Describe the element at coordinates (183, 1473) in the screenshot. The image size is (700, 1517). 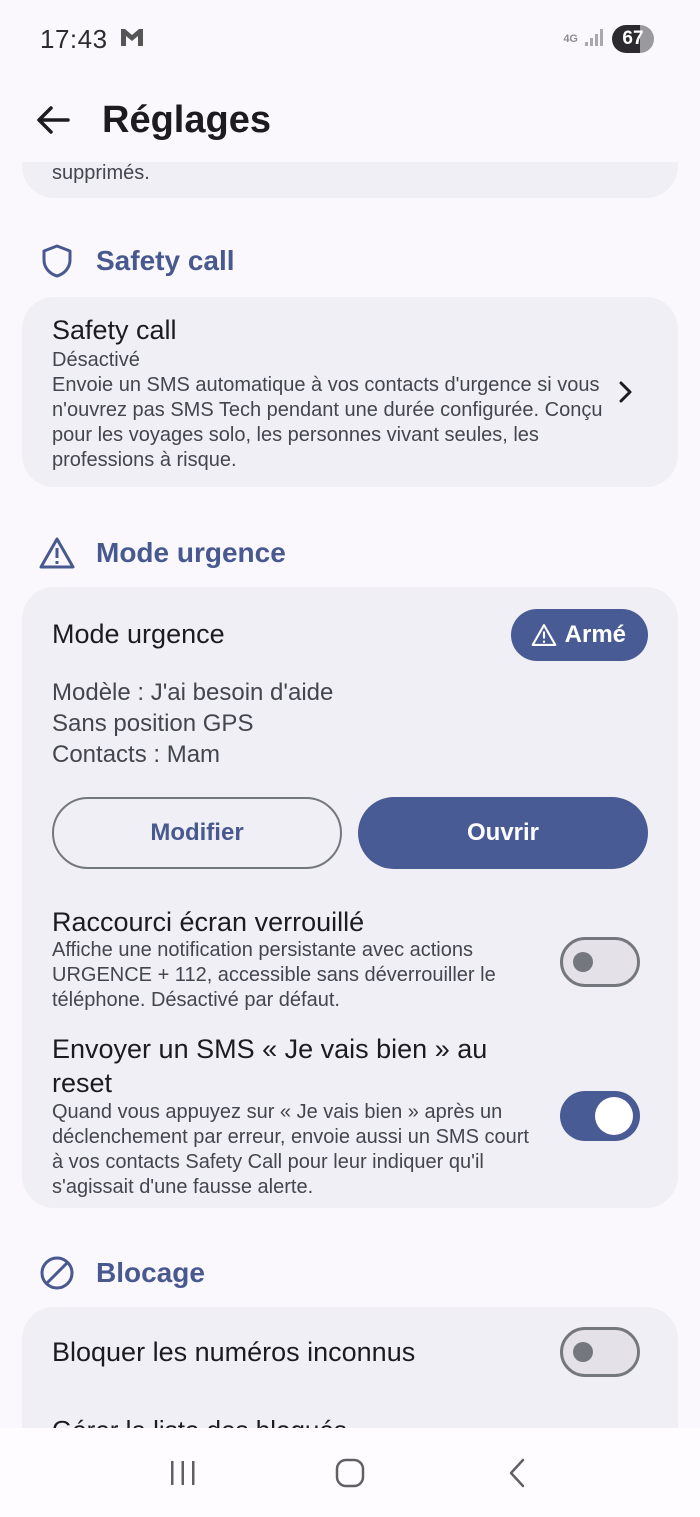
I see `recent-apps-icon` at that location.